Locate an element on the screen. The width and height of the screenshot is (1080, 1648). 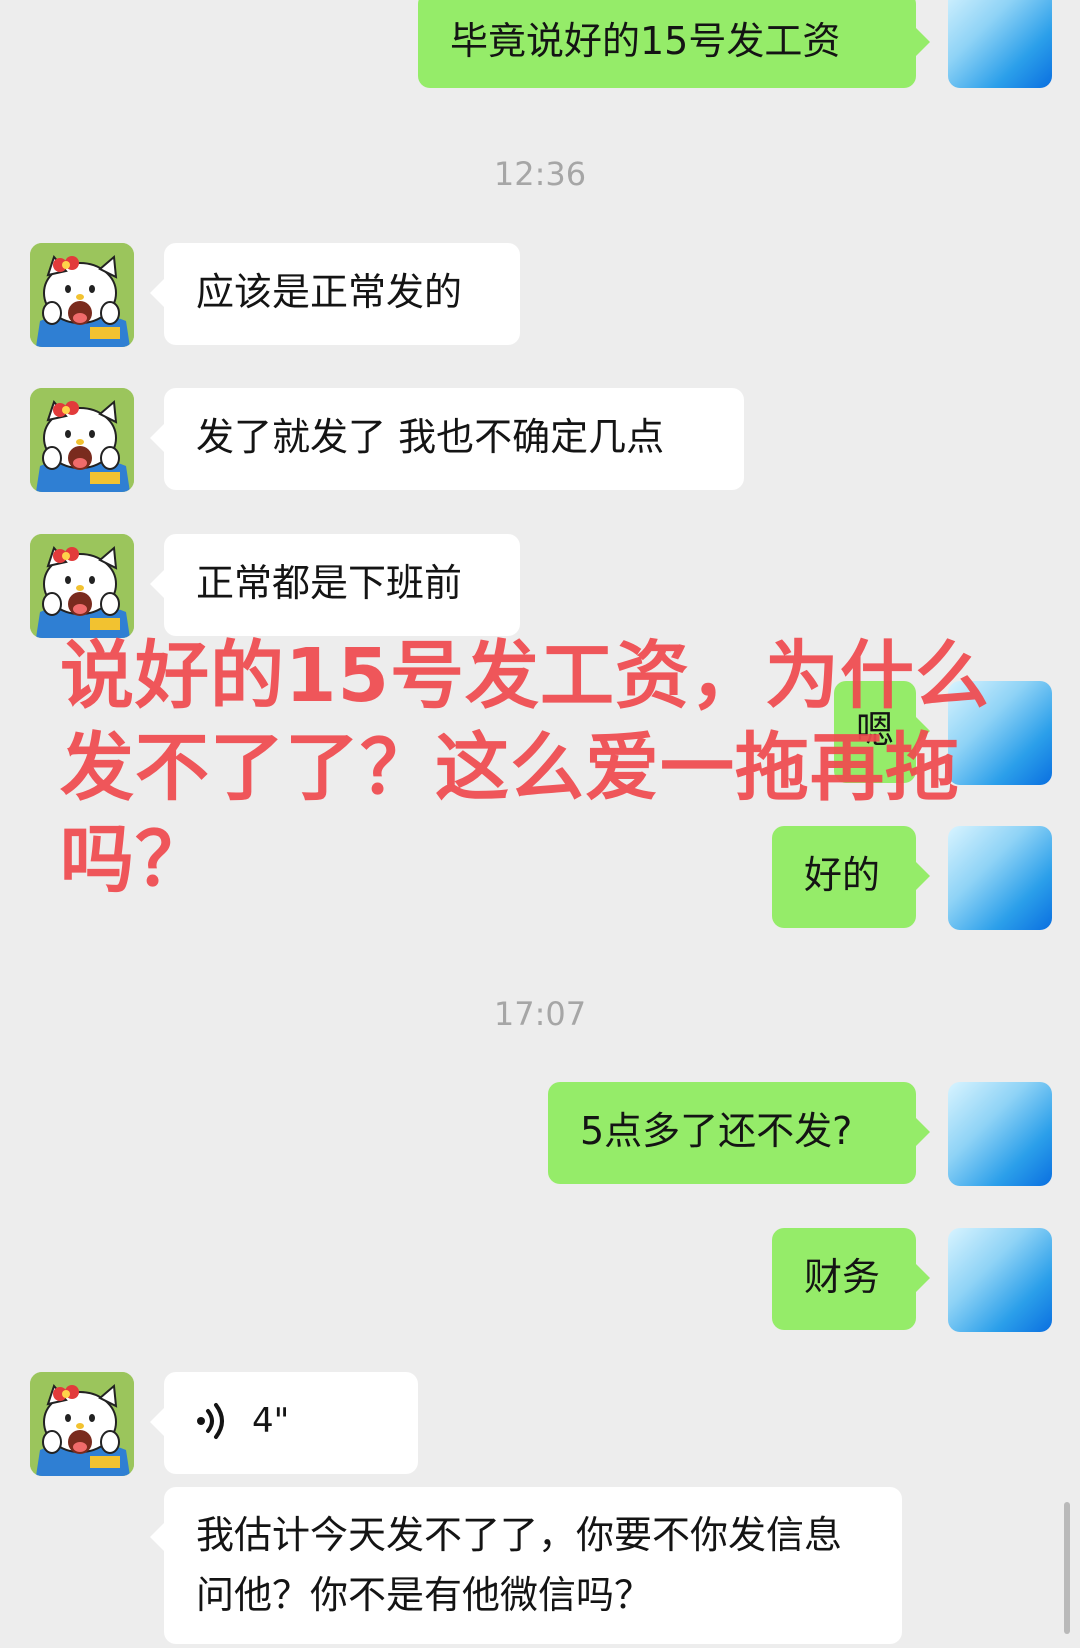
overlay-caption: 说好的15号发工资，为什么发不了了？这么爱一拖再拖吗？ is located at coordinates (525, 768).